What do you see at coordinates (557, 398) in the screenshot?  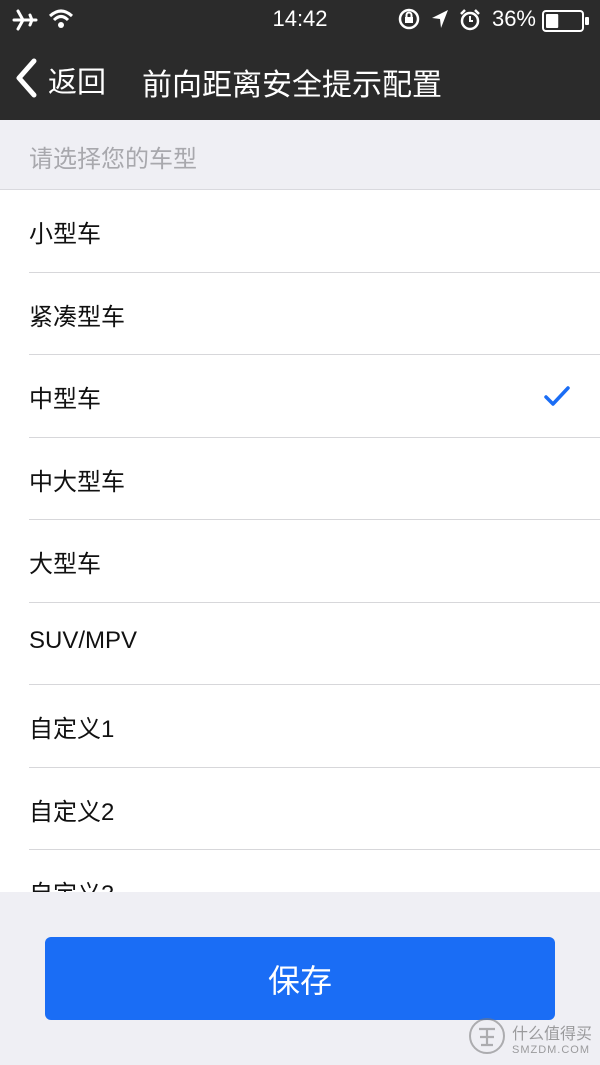 I see `checkmark-icon` at bounding box center [557, 398].